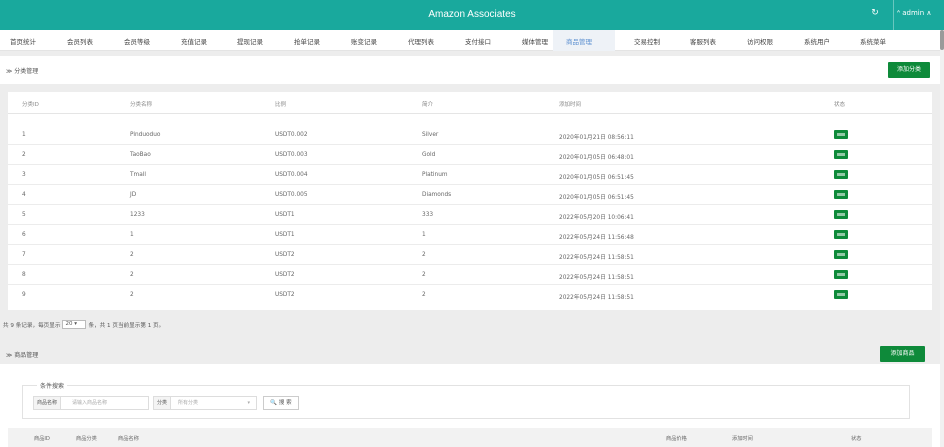 This screenshot has width=944, height=447. I want to click on pager-suffix: 条，共 1 页当前显示第 1 页。, so click(126, 325).